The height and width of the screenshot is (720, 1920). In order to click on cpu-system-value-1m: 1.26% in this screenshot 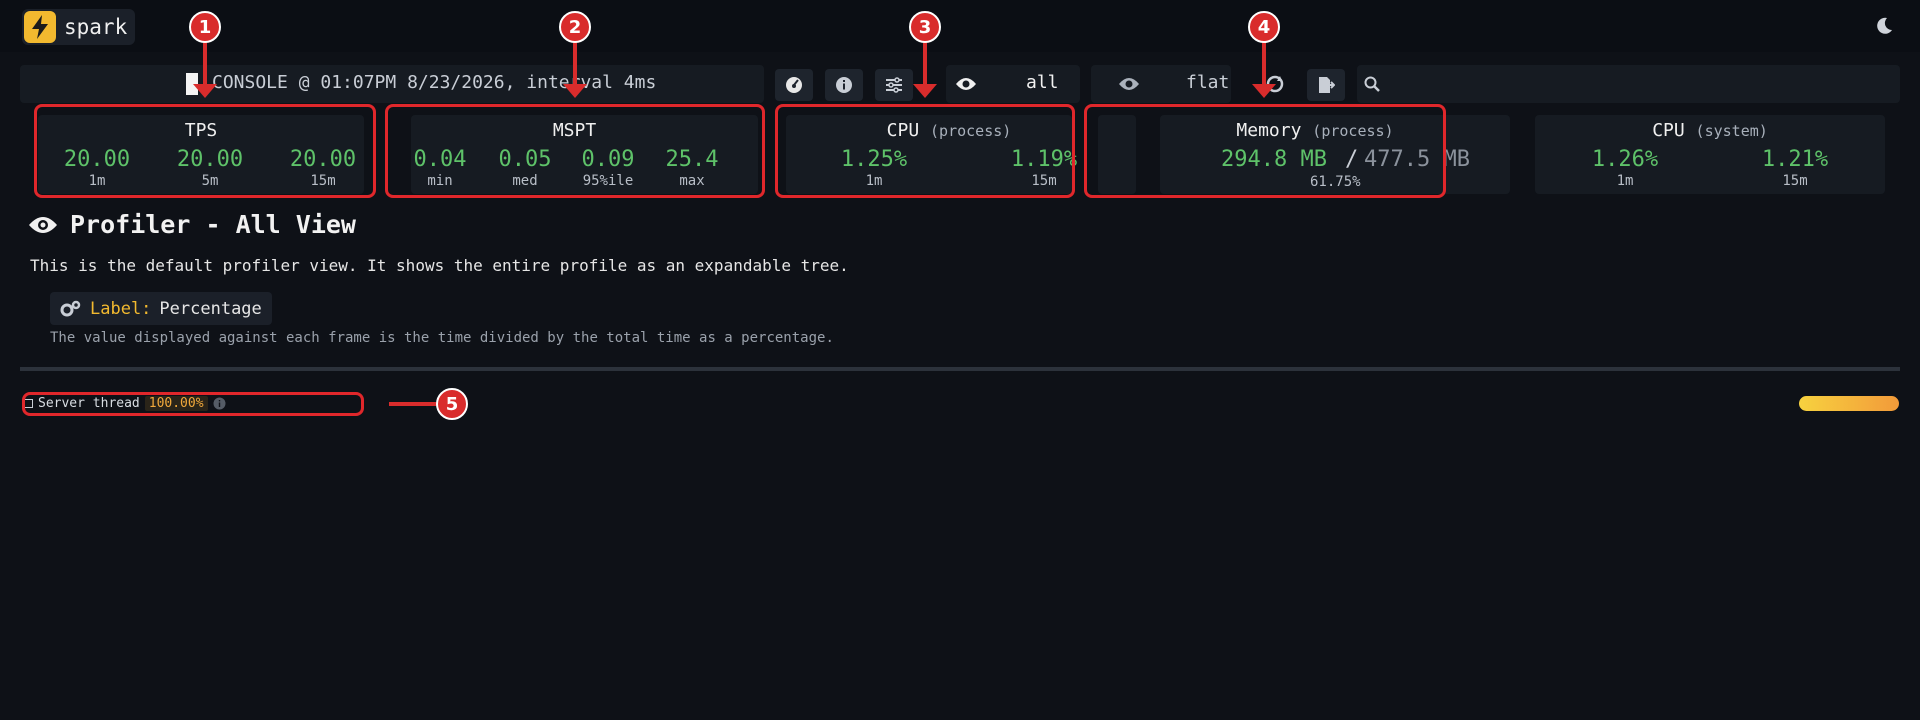, I will do `click(1625, 159)`.